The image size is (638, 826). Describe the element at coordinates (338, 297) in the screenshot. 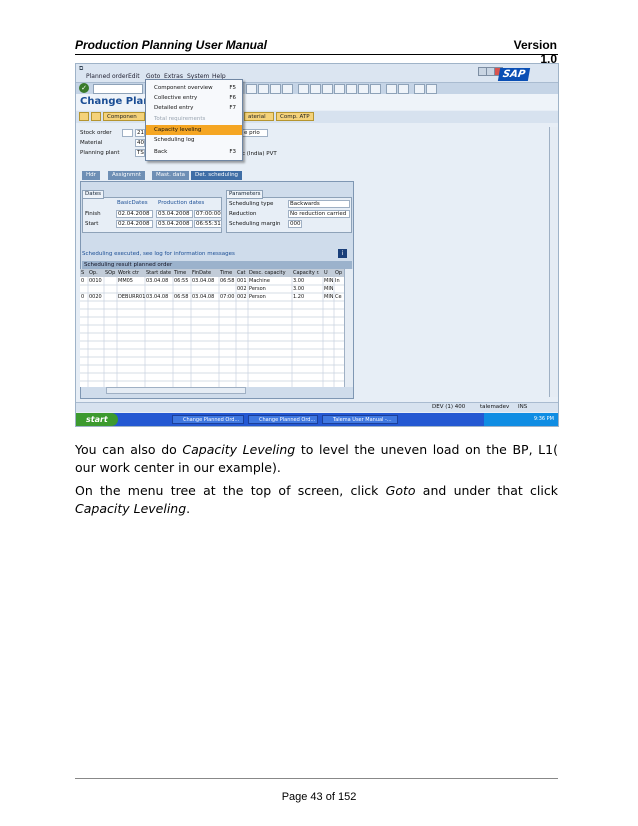

I see `table-cell: Ce` at that location.